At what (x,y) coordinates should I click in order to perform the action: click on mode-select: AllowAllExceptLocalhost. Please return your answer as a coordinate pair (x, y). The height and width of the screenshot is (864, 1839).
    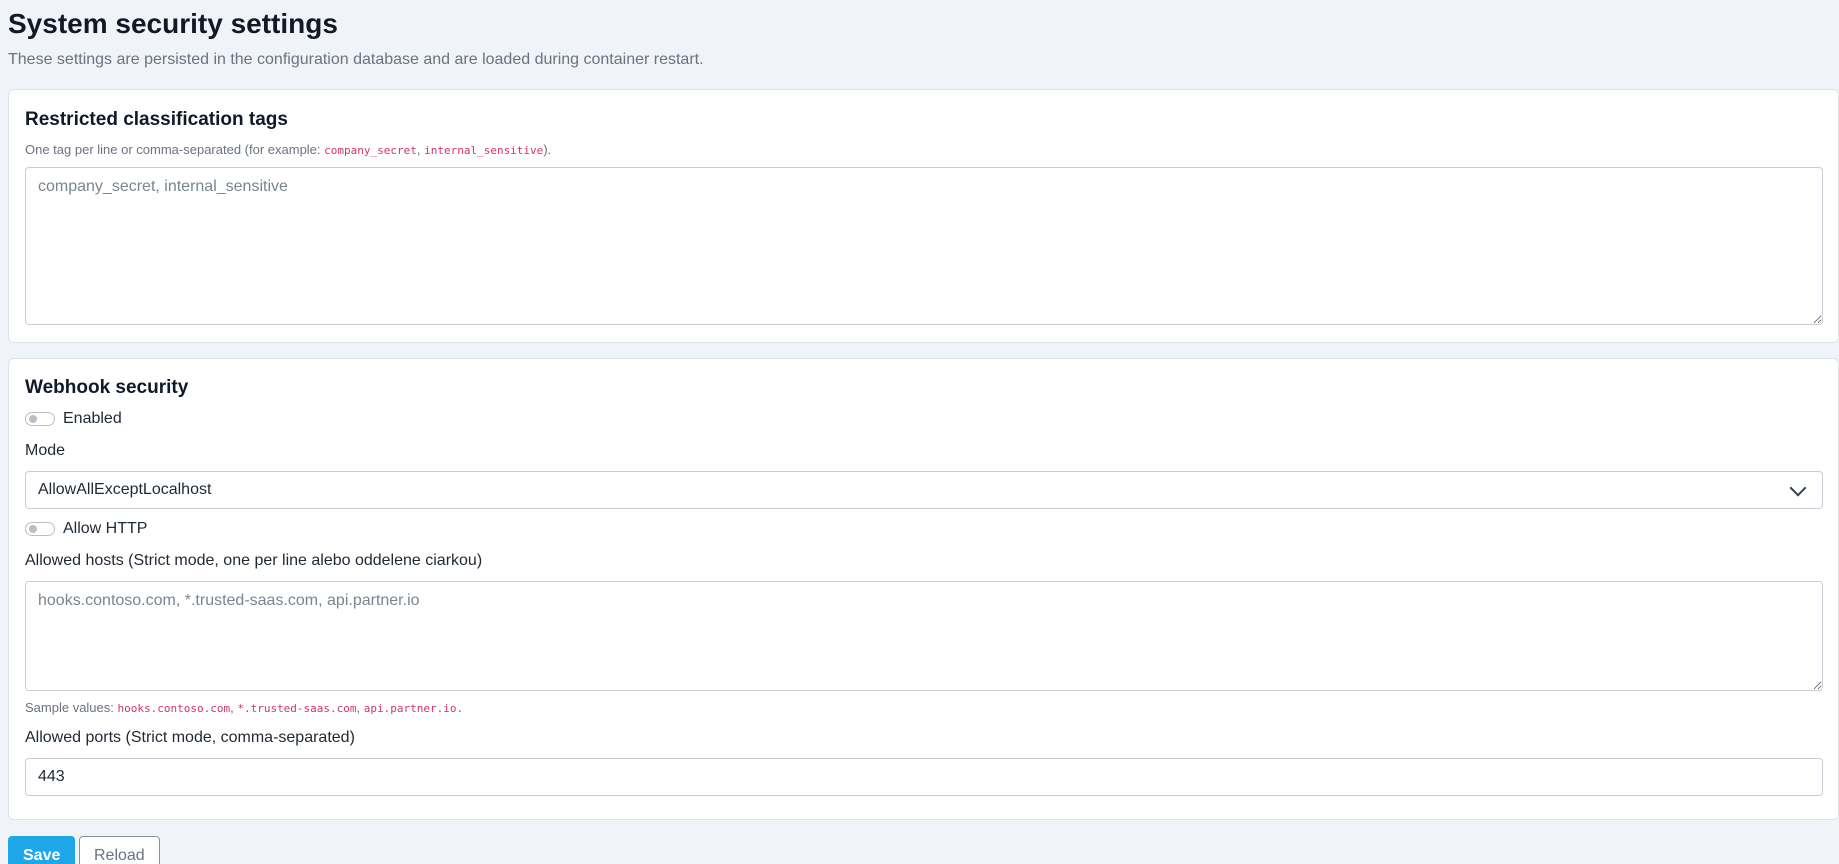
    Looking at the image, I should click on (924, 490).